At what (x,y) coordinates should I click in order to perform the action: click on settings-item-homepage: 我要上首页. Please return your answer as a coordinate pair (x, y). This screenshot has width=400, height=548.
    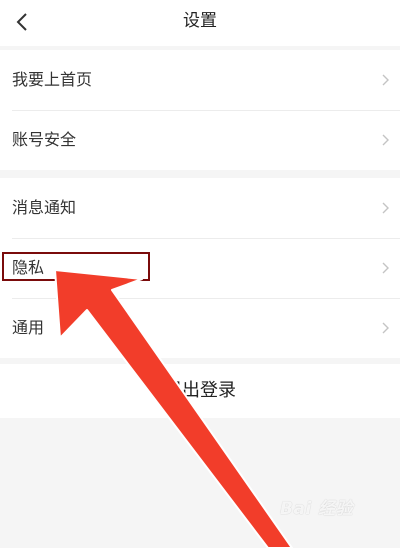
    Looking at the image, I should click on (200, 80).